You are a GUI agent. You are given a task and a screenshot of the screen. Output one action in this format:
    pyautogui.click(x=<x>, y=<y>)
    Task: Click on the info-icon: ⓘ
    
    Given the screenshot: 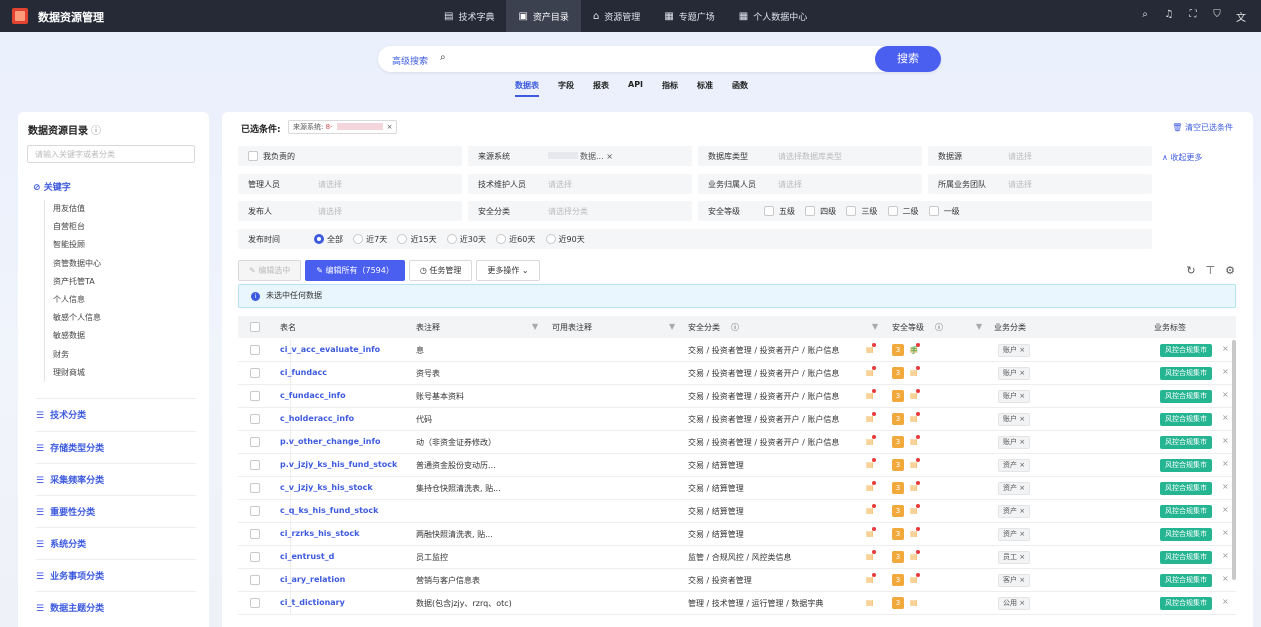 What is the action you would take?
    pyautogui.click(x=96, y=131)
    